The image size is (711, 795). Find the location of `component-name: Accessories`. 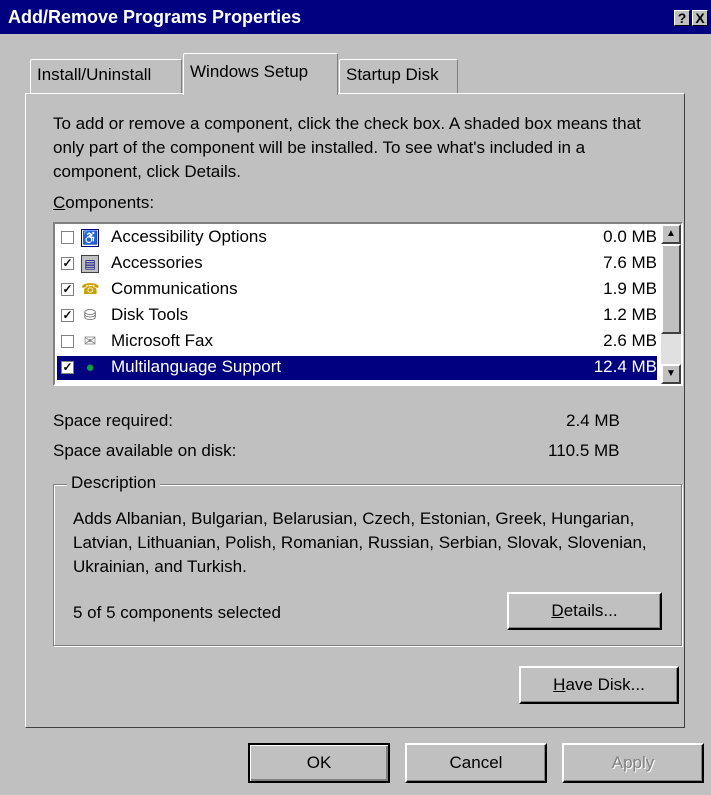

component-name: Accessories is located at coordinates (157, 262).